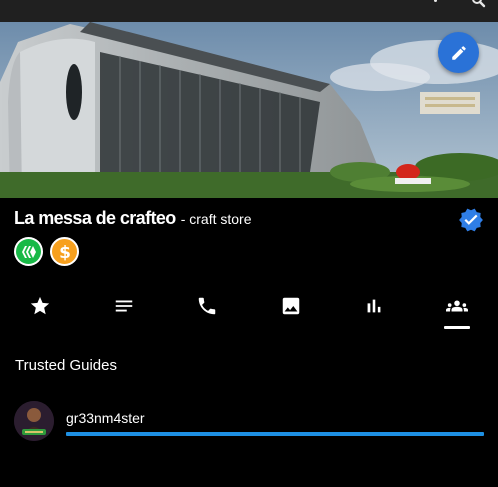  Describe the element at coordinates (457, 327) in the screenshot. I see `active-tab-indicator` at that location.